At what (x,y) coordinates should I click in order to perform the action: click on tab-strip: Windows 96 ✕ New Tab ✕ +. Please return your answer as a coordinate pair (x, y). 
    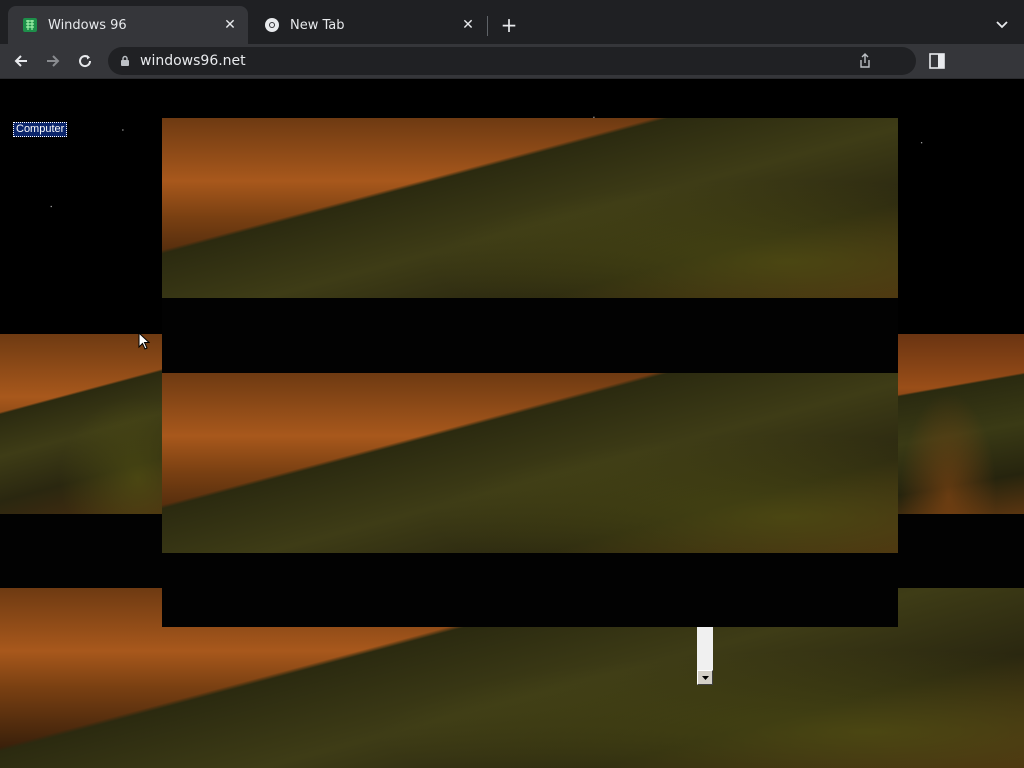
    Looking at the image, I should click on (512, 22).